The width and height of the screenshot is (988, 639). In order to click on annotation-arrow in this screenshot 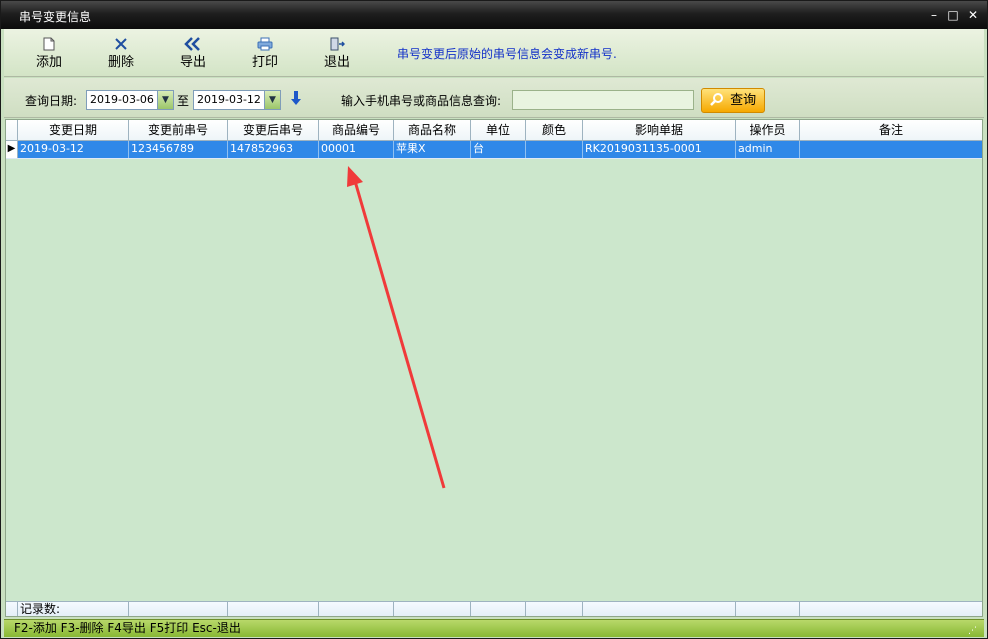, I will do `click(396, 327)`.